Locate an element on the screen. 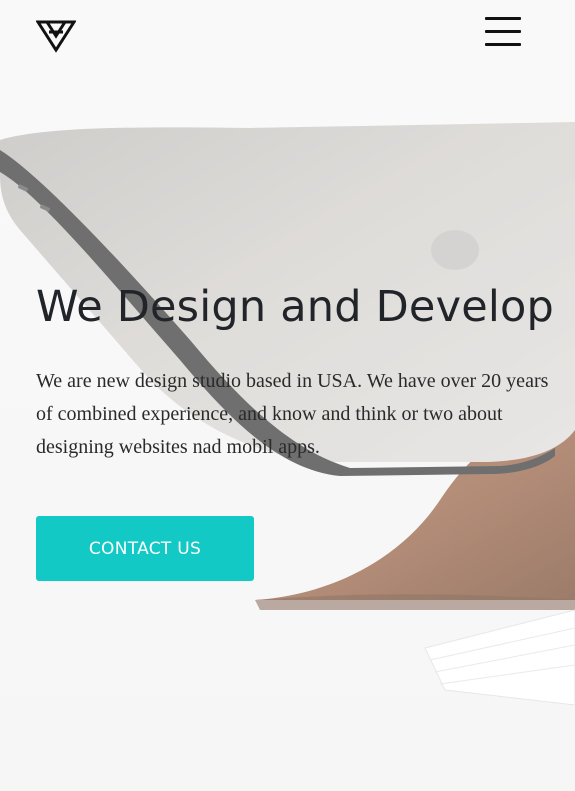 The height and width of the screenshot is (791, 575). menu-button is located at coordinates (503, 32).